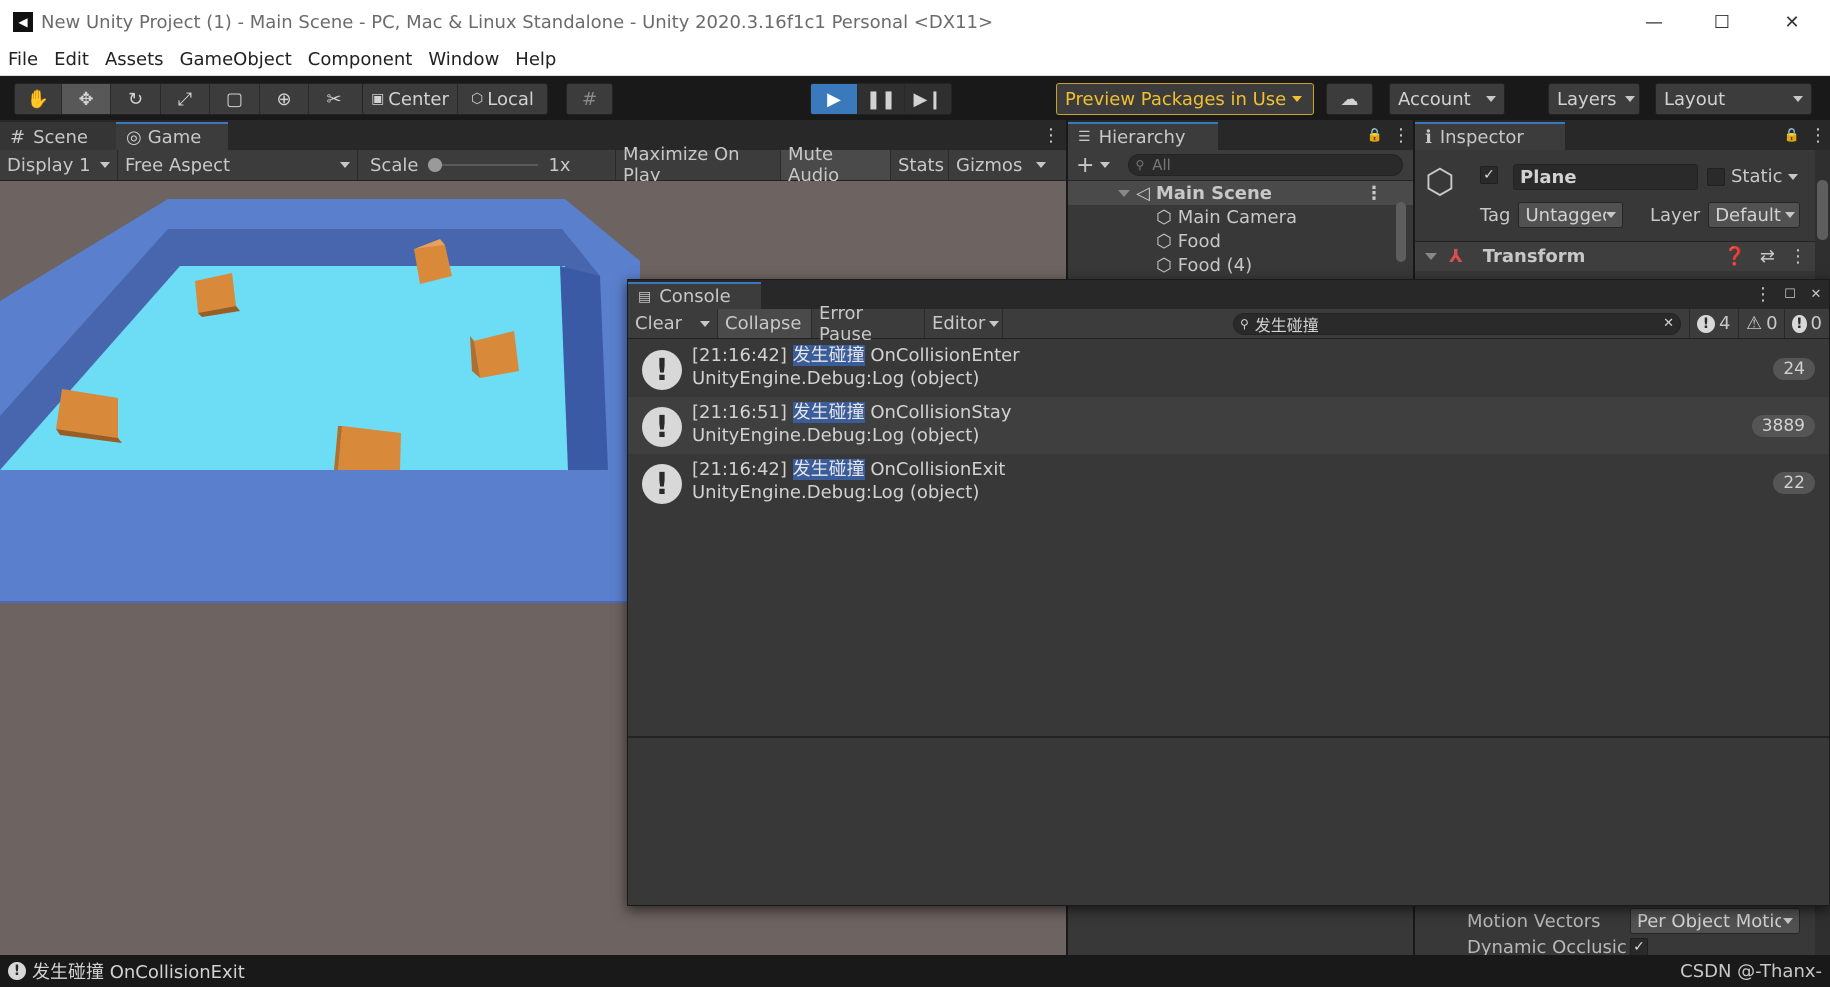  Describe the element at coordinates (502, 99) in the screenshot. I see `pivot-local-button: ⬡ Local` at that location.